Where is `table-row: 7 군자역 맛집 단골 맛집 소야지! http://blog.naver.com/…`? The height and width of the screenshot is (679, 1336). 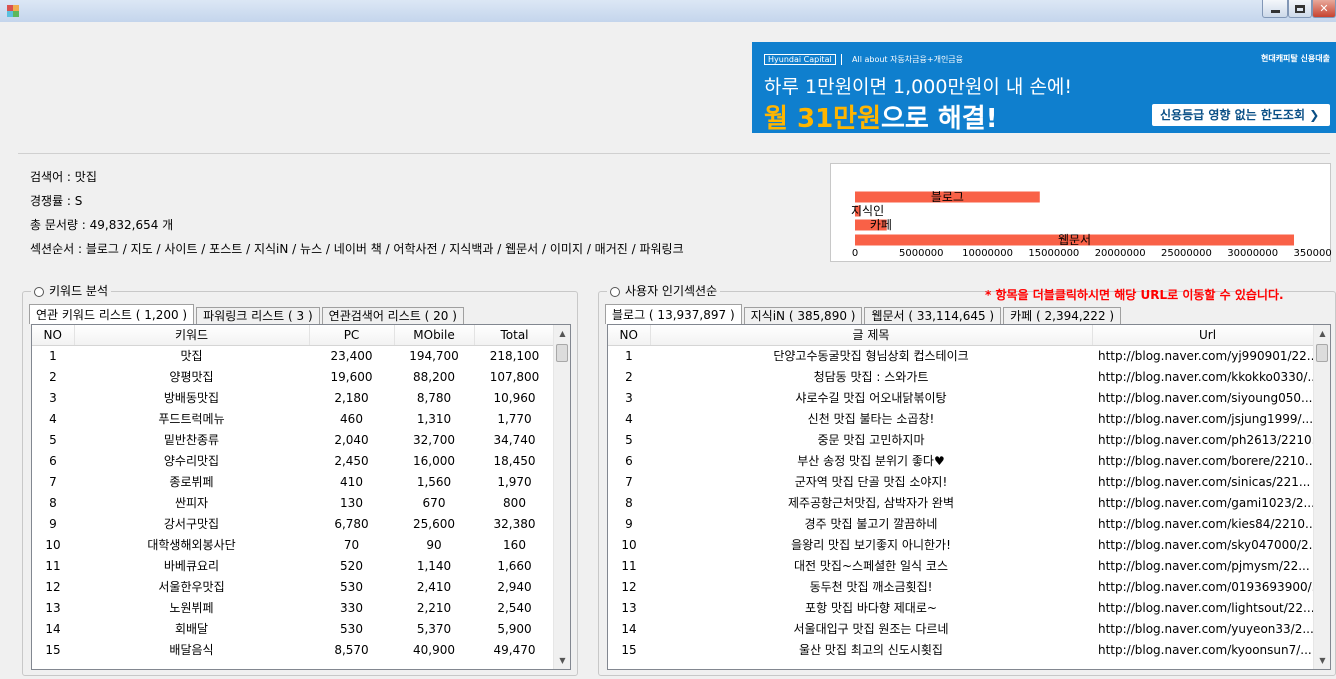 table-row: 7 군자역 맛집 단골 맛집 소야지! http://blog.naver.com/… is located at coordinates (965, 481).